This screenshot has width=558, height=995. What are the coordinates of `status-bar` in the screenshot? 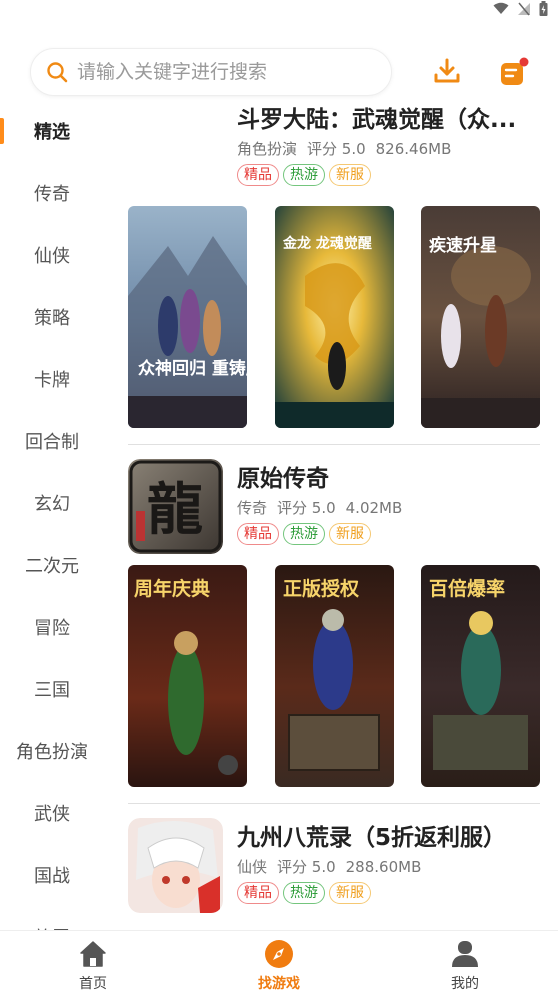 It's located at (279, 11).